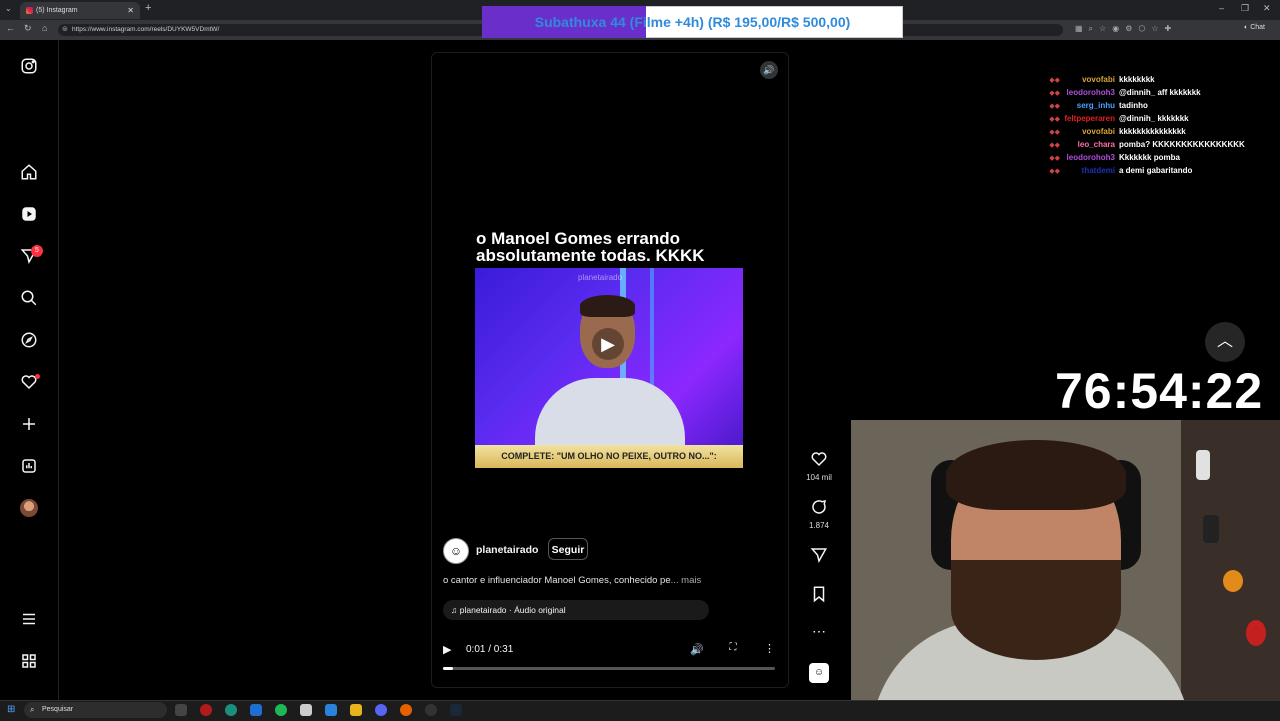  Describe the element at coordinates (490, 649) in the screenshot. I see `video-time: 0:01 / 0:31` at that location.